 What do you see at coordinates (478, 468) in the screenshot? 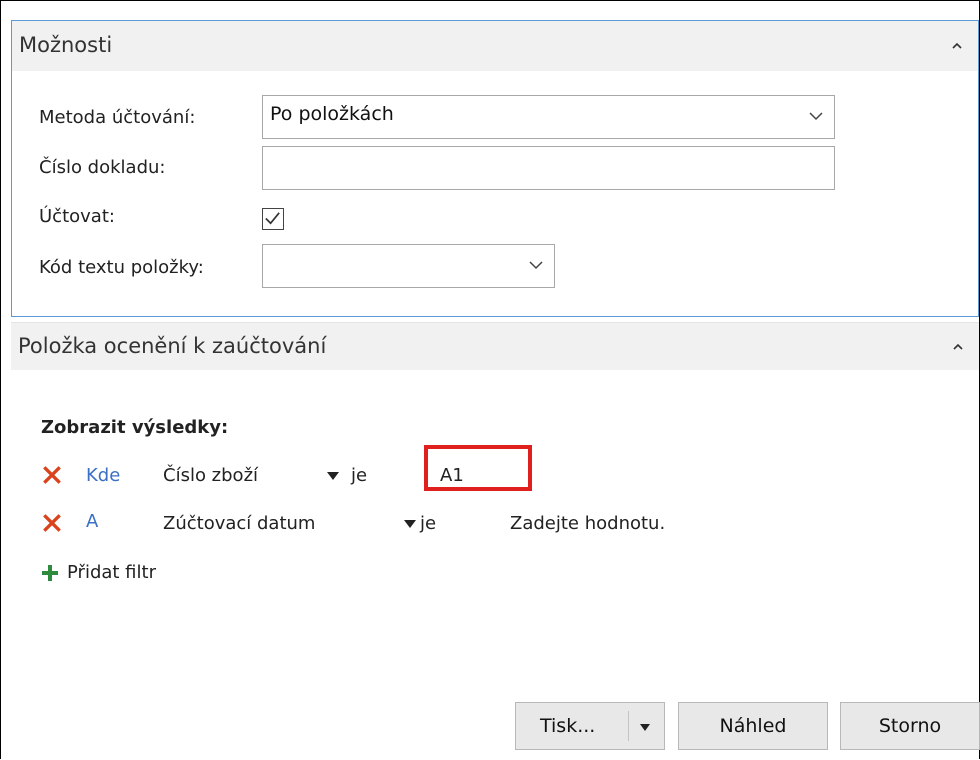
I see `highlight-box` at bounding box center [478, 468].